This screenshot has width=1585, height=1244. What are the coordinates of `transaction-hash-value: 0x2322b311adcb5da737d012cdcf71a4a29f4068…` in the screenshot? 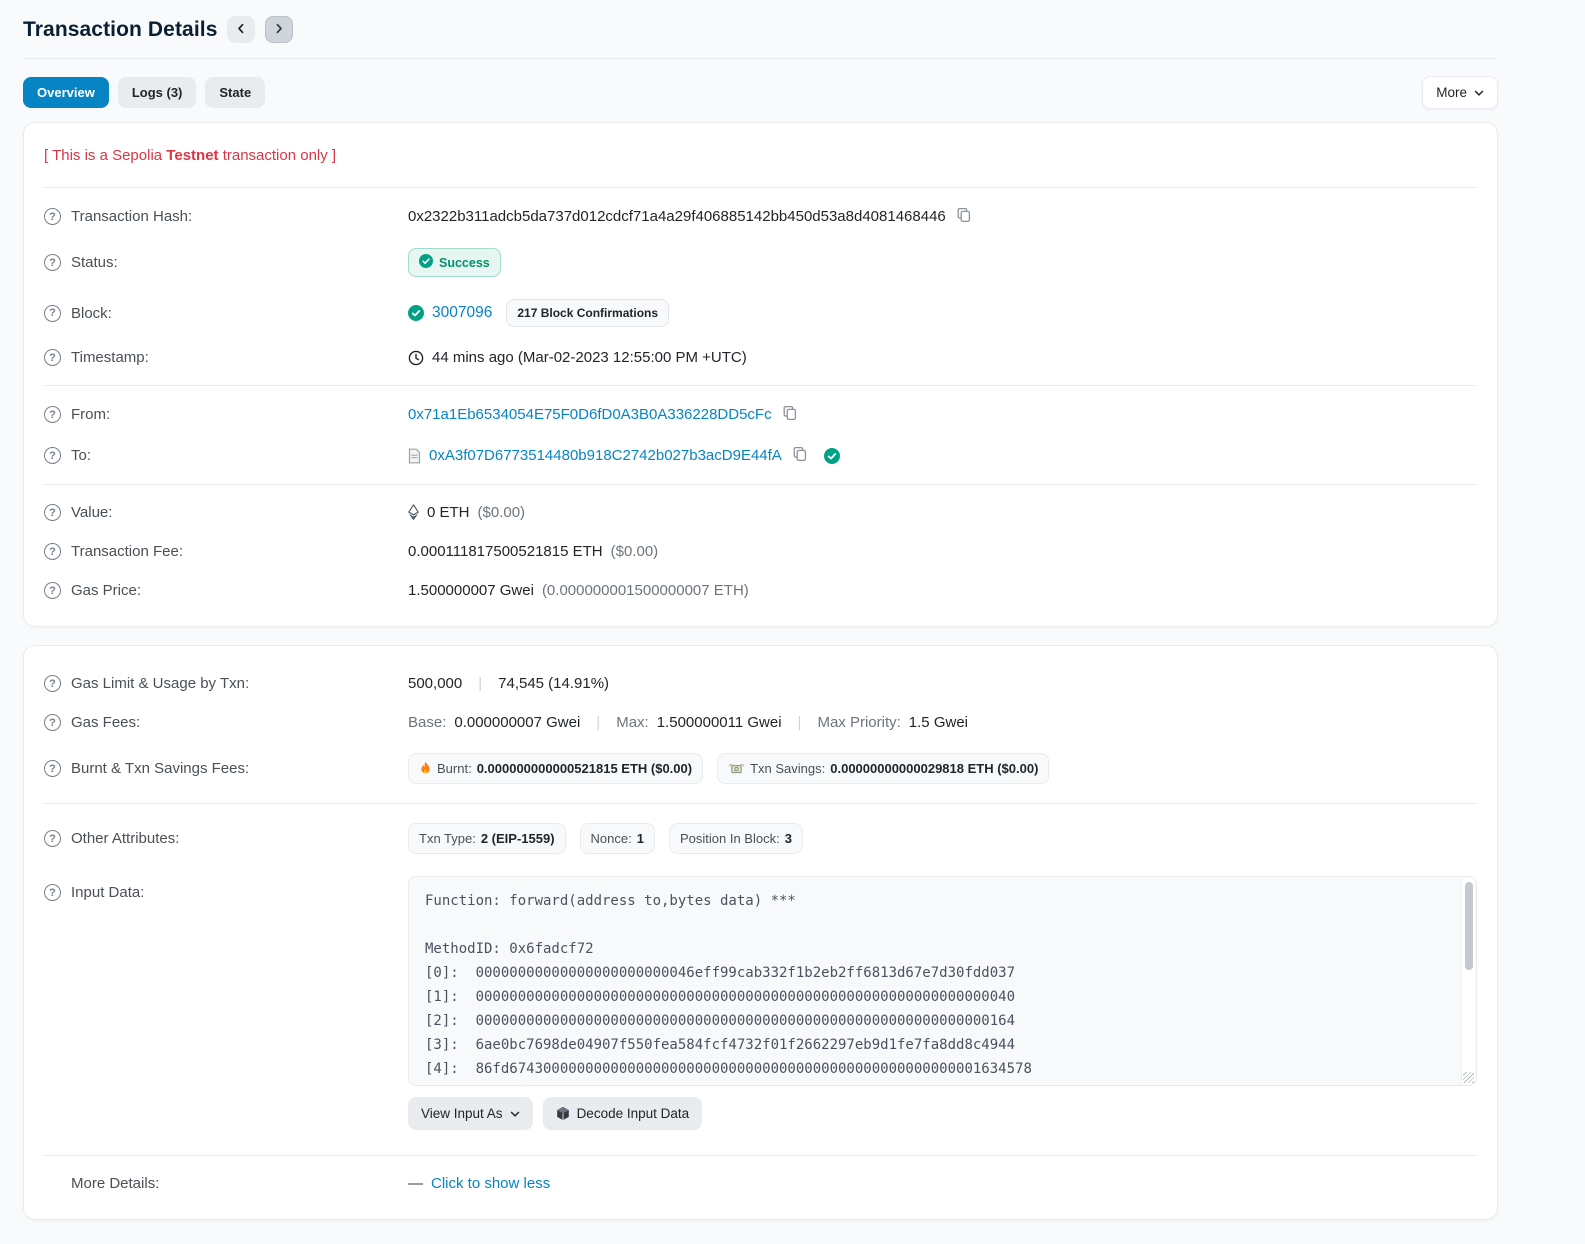 It's located at (677, 216).